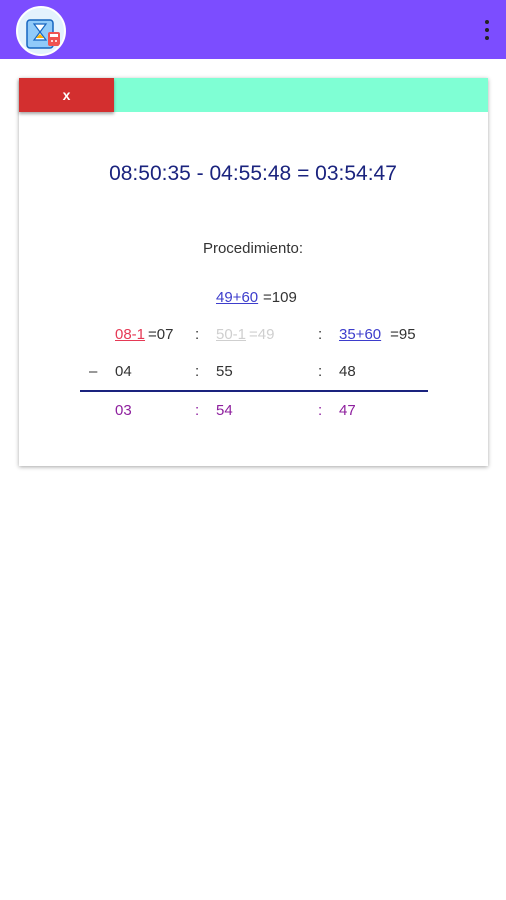  I want to click on borrow-seconds-expr: 35+60, so click(360, 334).